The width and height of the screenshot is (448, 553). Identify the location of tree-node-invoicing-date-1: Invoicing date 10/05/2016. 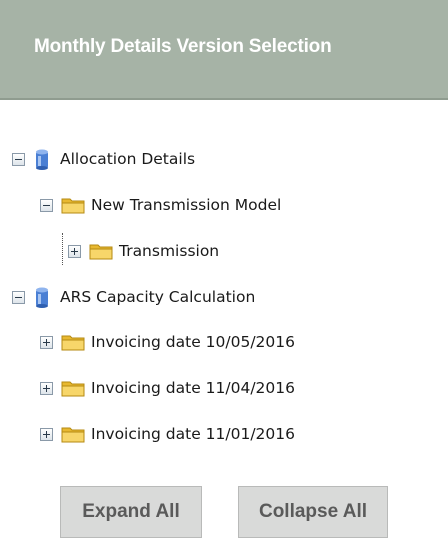
(167, 342).